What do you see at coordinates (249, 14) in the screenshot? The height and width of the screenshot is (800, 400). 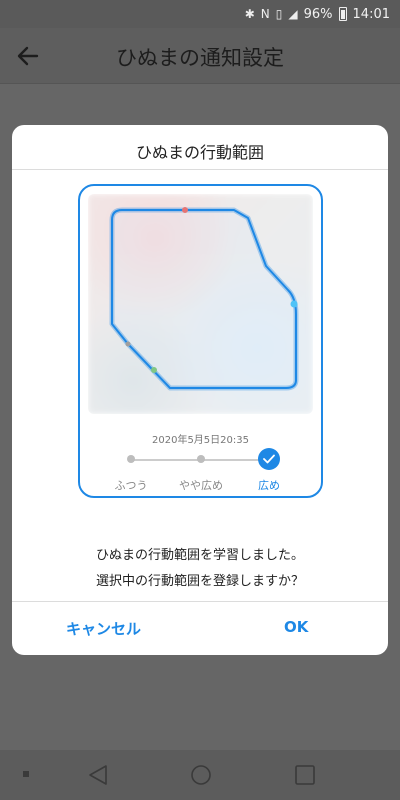 I see `bluetooth-icon: ✱` at bounding box center [249, 14].